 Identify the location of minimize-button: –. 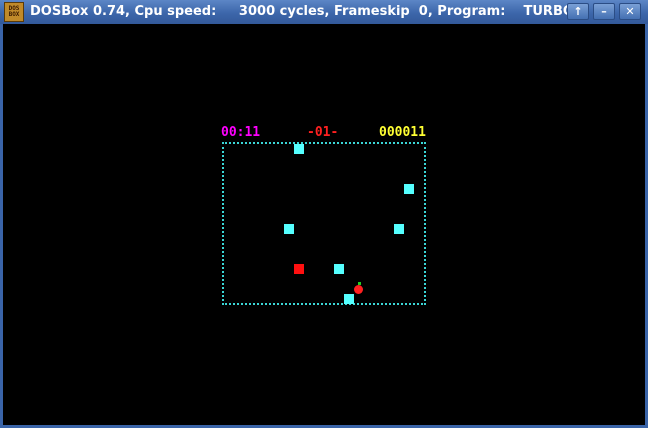
(604, 11).